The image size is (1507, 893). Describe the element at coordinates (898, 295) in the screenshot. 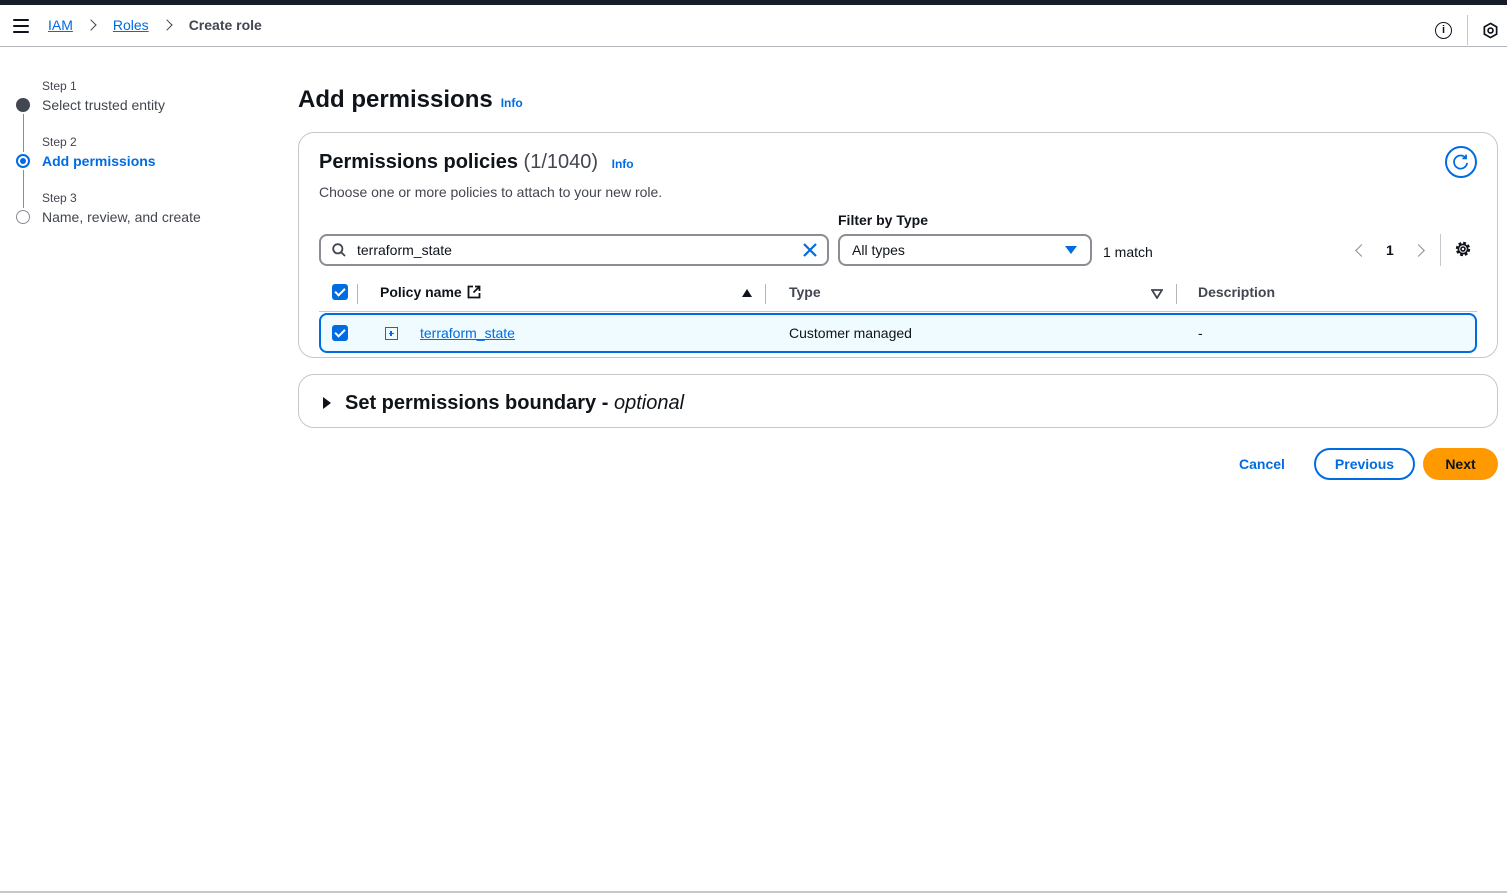

I see `table-header: Policy name Type Description` at that location.